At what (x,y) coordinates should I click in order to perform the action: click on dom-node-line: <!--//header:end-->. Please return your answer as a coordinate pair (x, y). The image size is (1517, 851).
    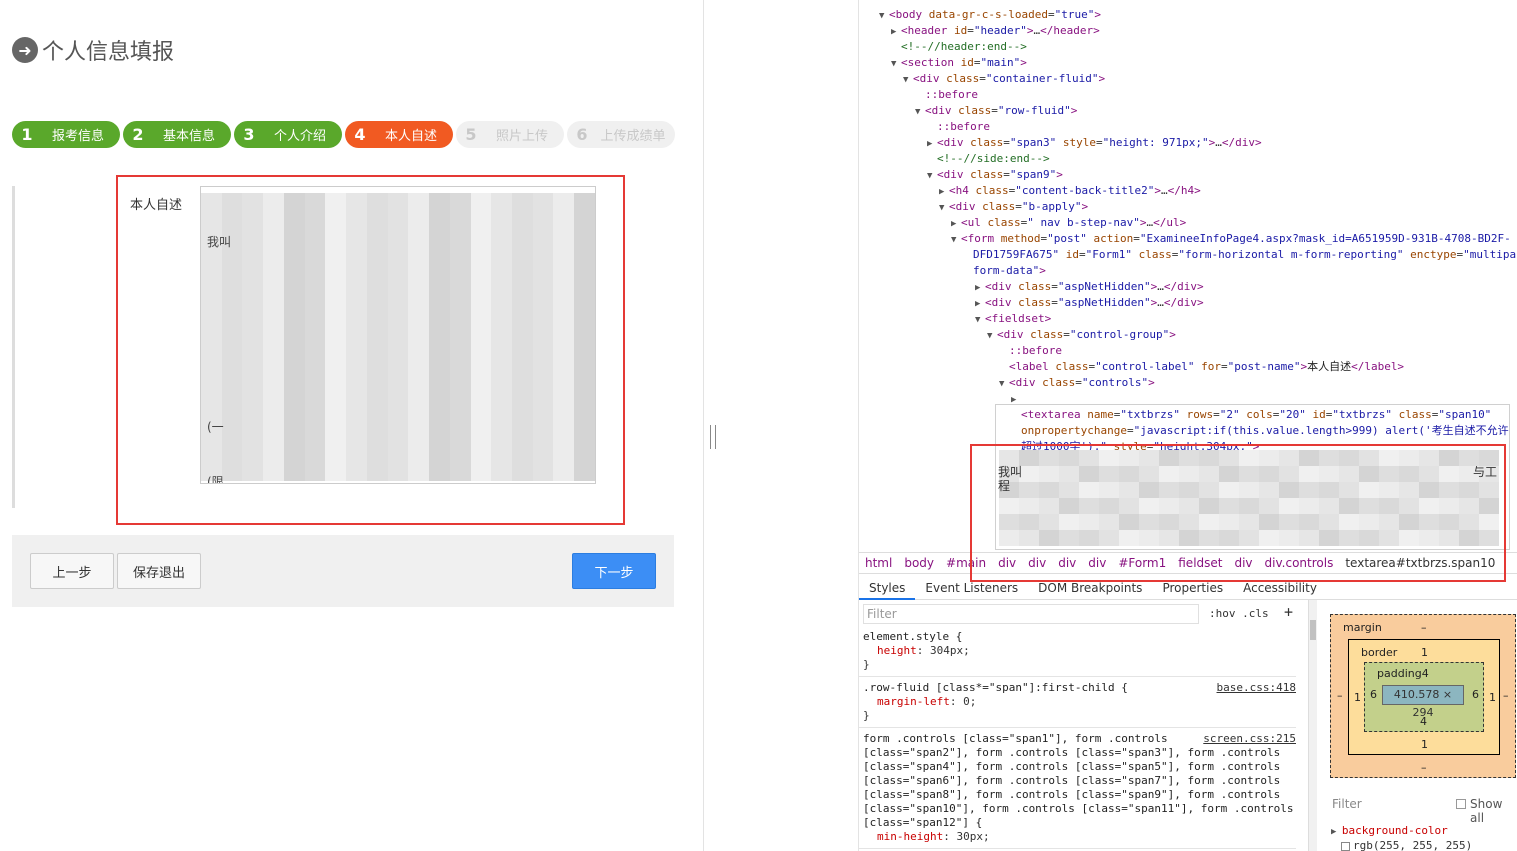
    Looking at the image, I should click on (959, 47).